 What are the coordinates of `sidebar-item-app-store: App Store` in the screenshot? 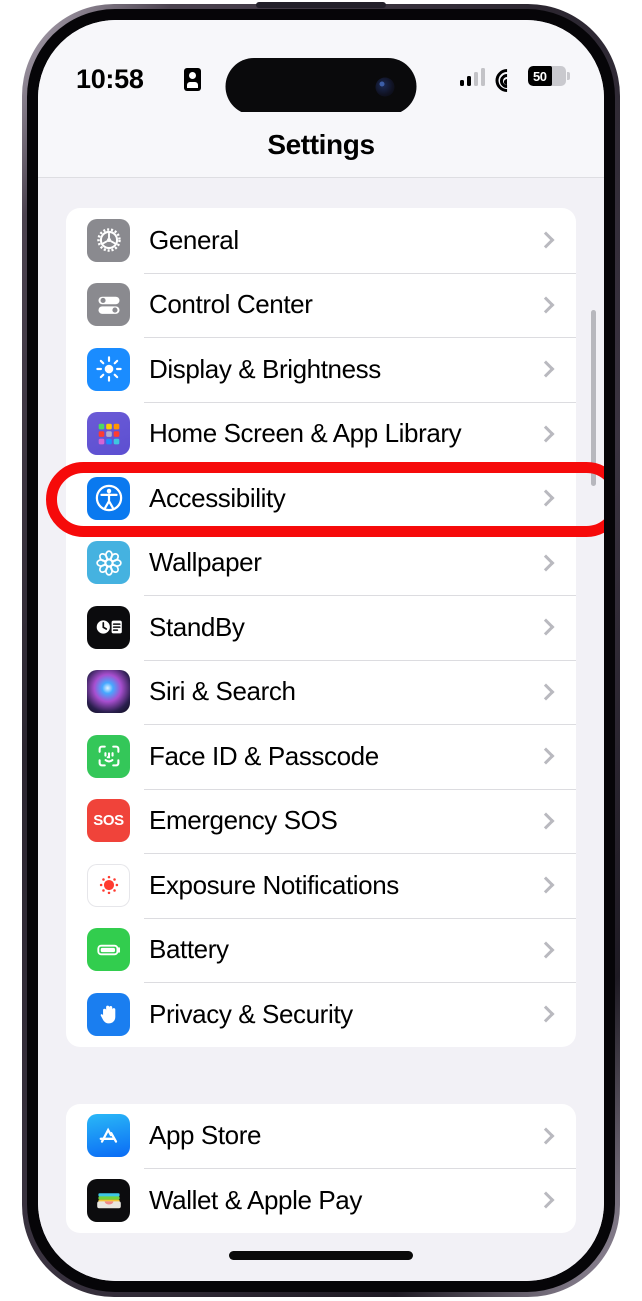 It's located at (321, 1136).